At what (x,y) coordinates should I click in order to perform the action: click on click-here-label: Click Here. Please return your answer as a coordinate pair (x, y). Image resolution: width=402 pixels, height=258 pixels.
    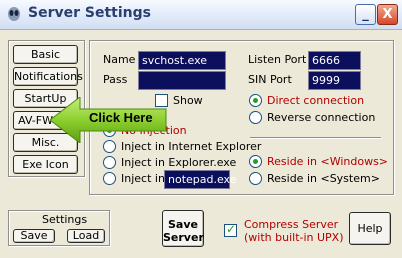
    Looking at the image, I should click on (121, 117).